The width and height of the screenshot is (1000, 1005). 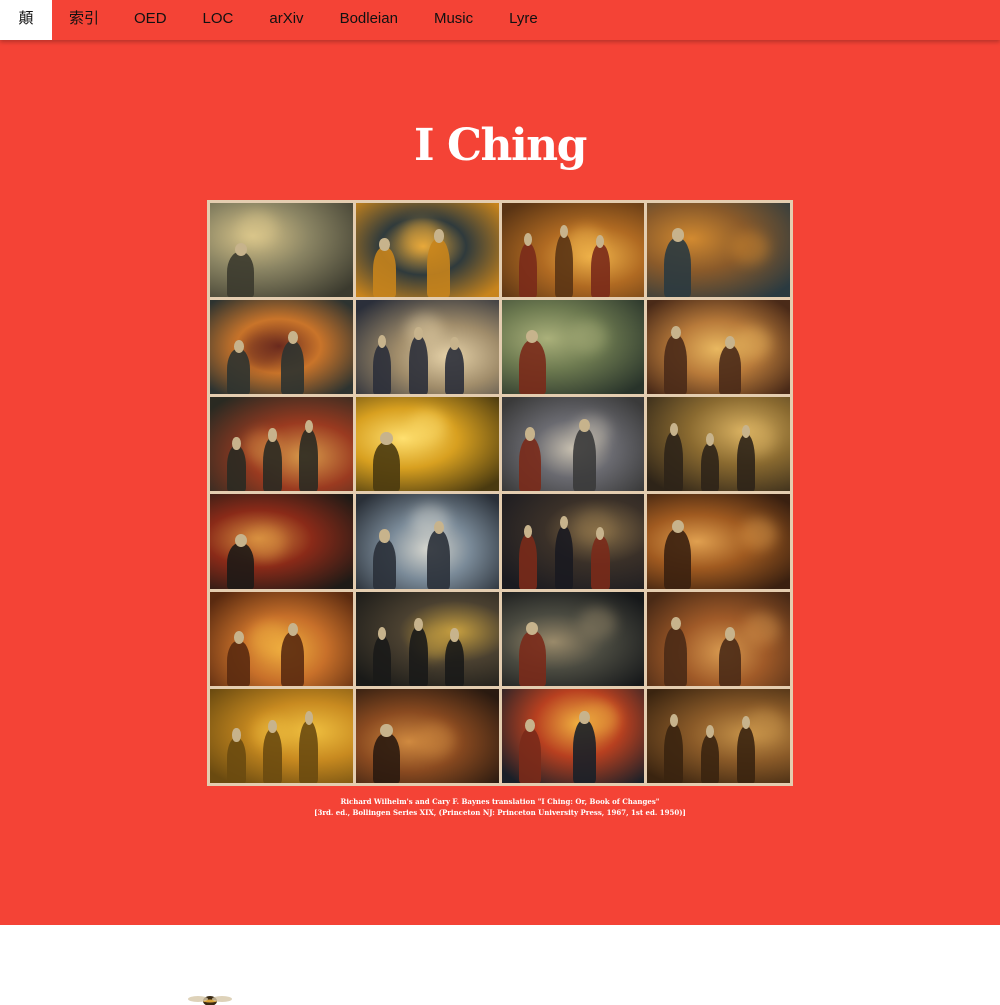 I want to click on page-title: I Ching, so click(x=500, y=145).